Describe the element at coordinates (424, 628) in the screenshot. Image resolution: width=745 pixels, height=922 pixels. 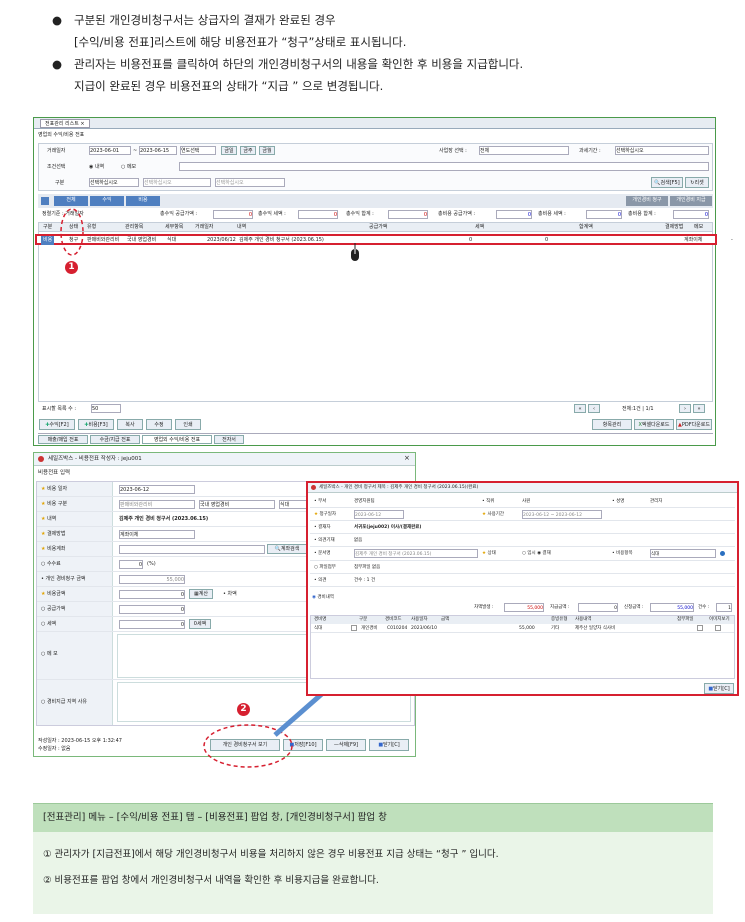
I see `dcell-date: 2023/06/10` at that location.